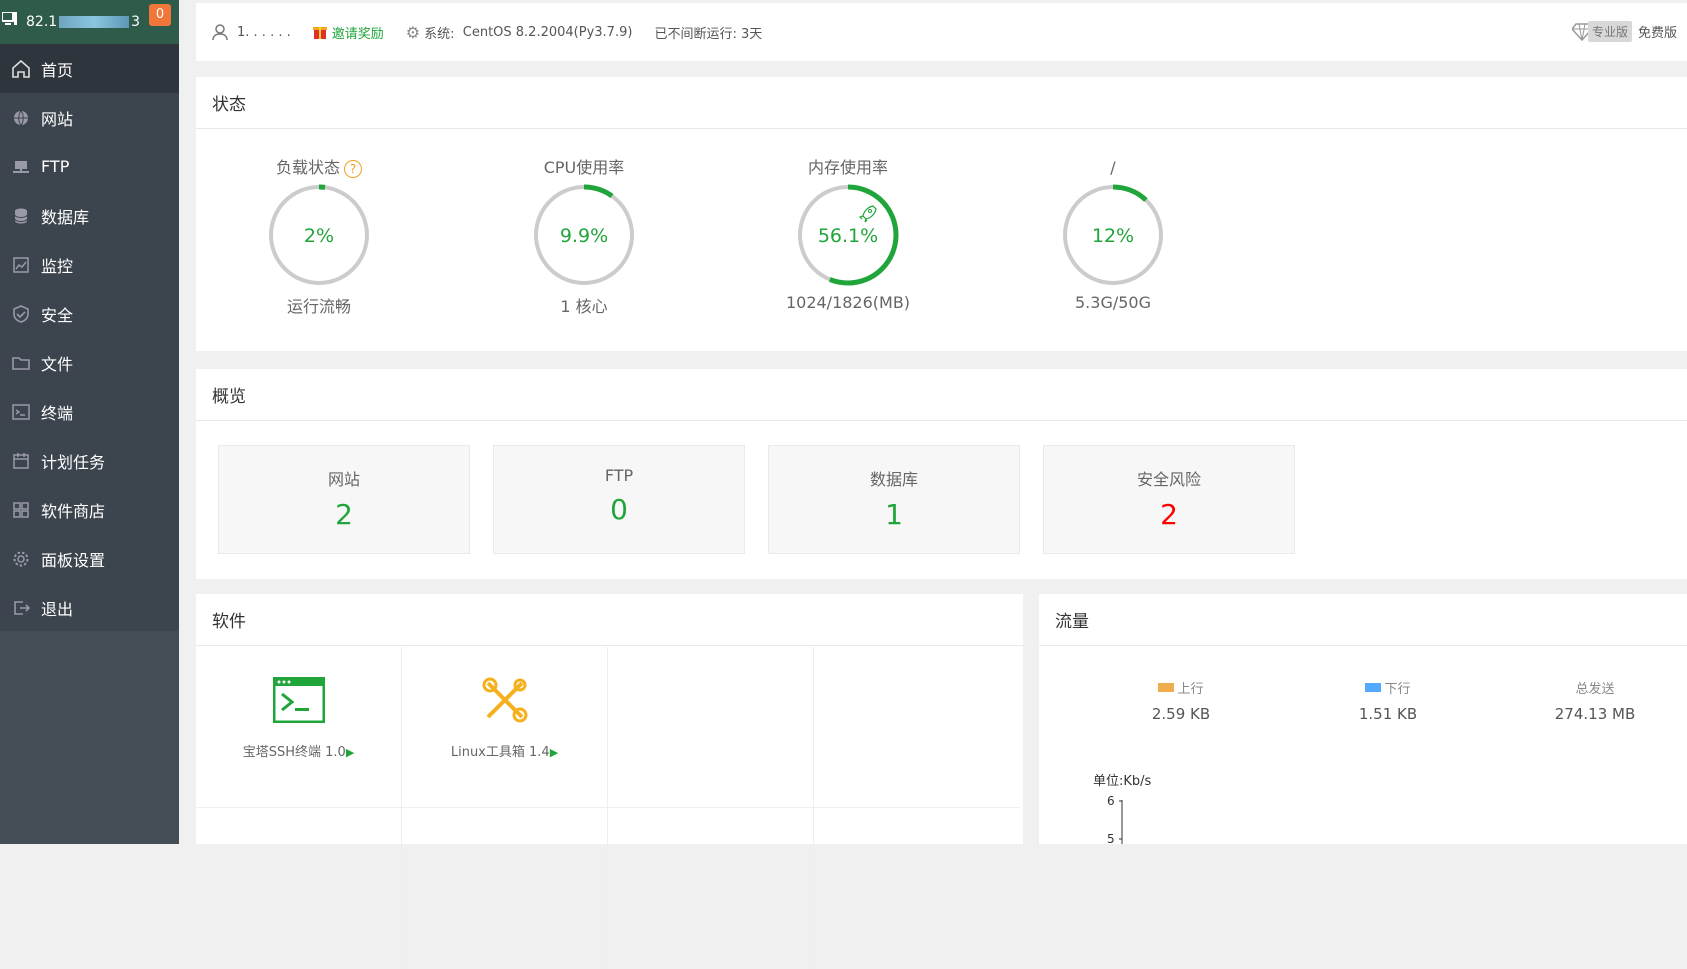 Image resolution: width=1687 pixels, height=969 pixels. Describe the element at coordinates (21, 216) in the screenshot. I see `database-icon` at that location.